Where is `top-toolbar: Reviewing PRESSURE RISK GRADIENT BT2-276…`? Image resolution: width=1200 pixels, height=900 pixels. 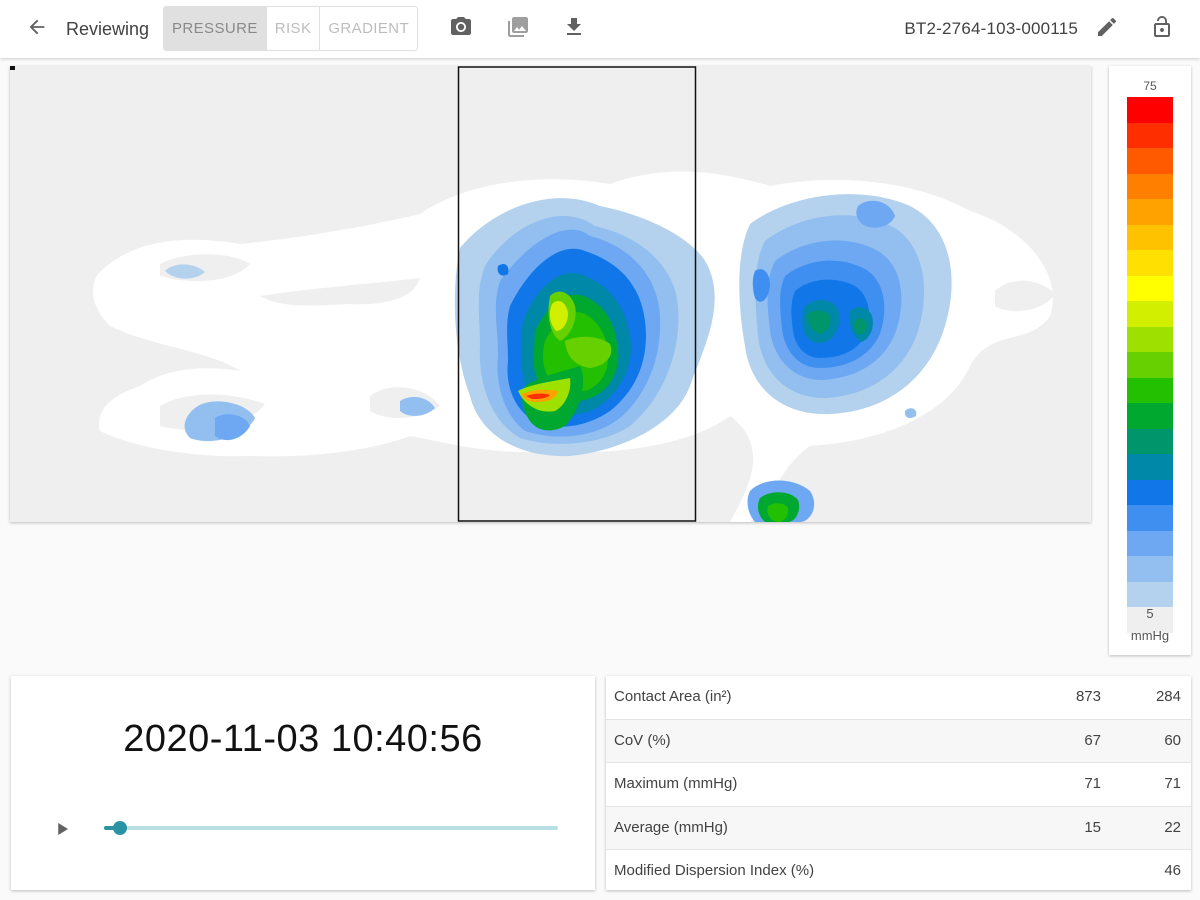
top-toolbar: Reviewing PRESSURE RISK GRADIENT BT2-276… is located at coordinates (600, 29).